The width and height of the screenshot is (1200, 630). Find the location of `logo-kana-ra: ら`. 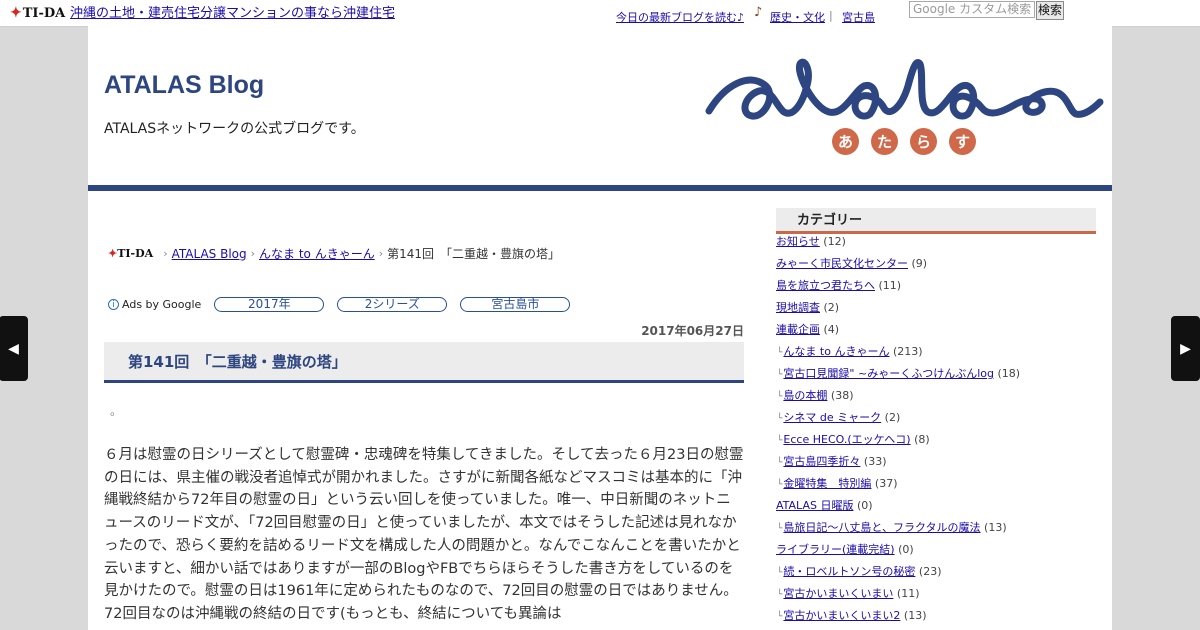

logo-kana-ra: ら is located at coordinates (923, 141).